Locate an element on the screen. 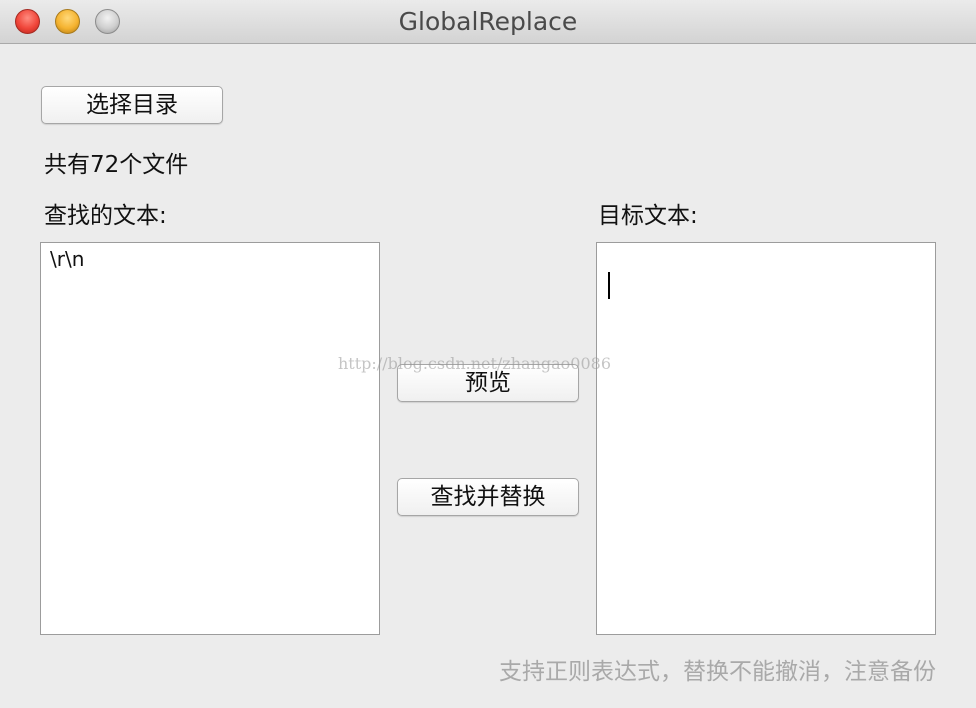 The image size is (976, 708). file-count-label: 共有72个文件 is located at coordinates (116, 165).